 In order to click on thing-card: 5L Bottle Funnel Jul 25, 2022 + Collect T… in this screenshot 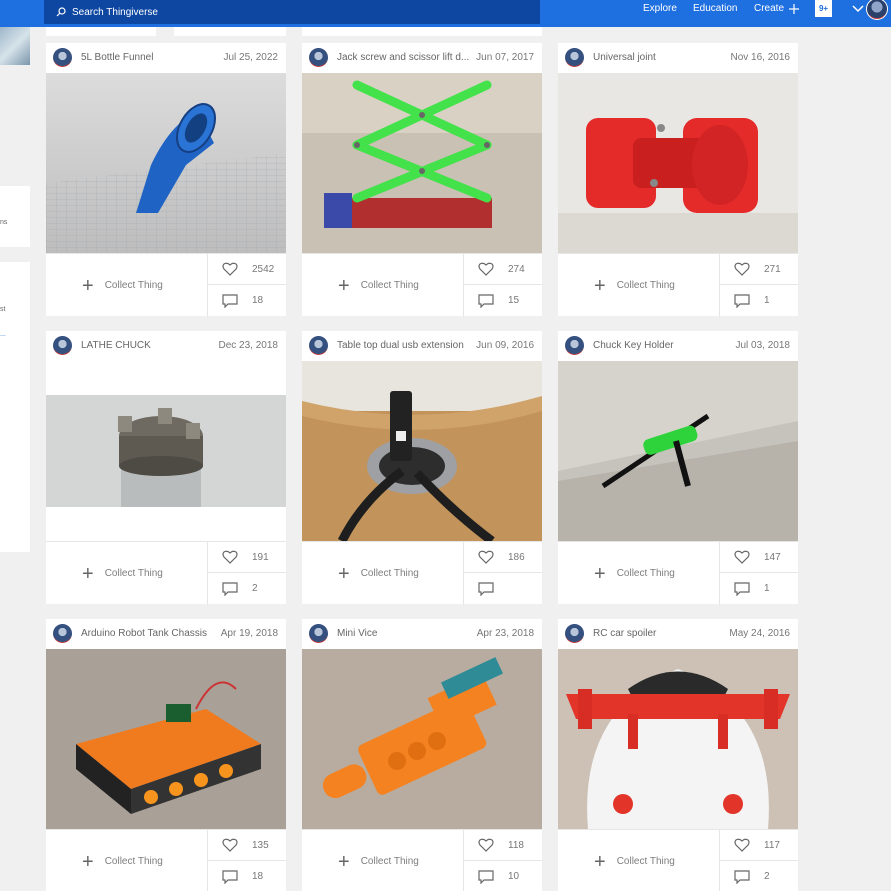, I will do `click(166, 180)`.